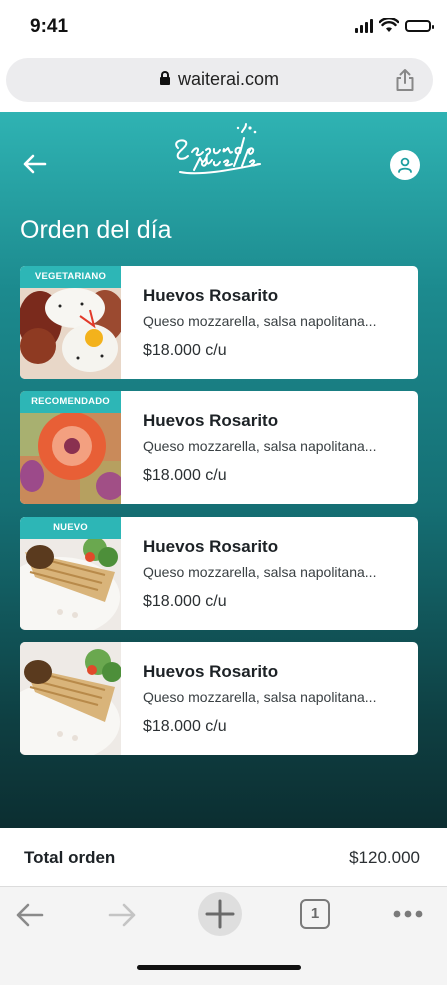 Image resolution: width=447 pixels, height=985 pixels. I want to click on home-indicator, so click(219, 967).